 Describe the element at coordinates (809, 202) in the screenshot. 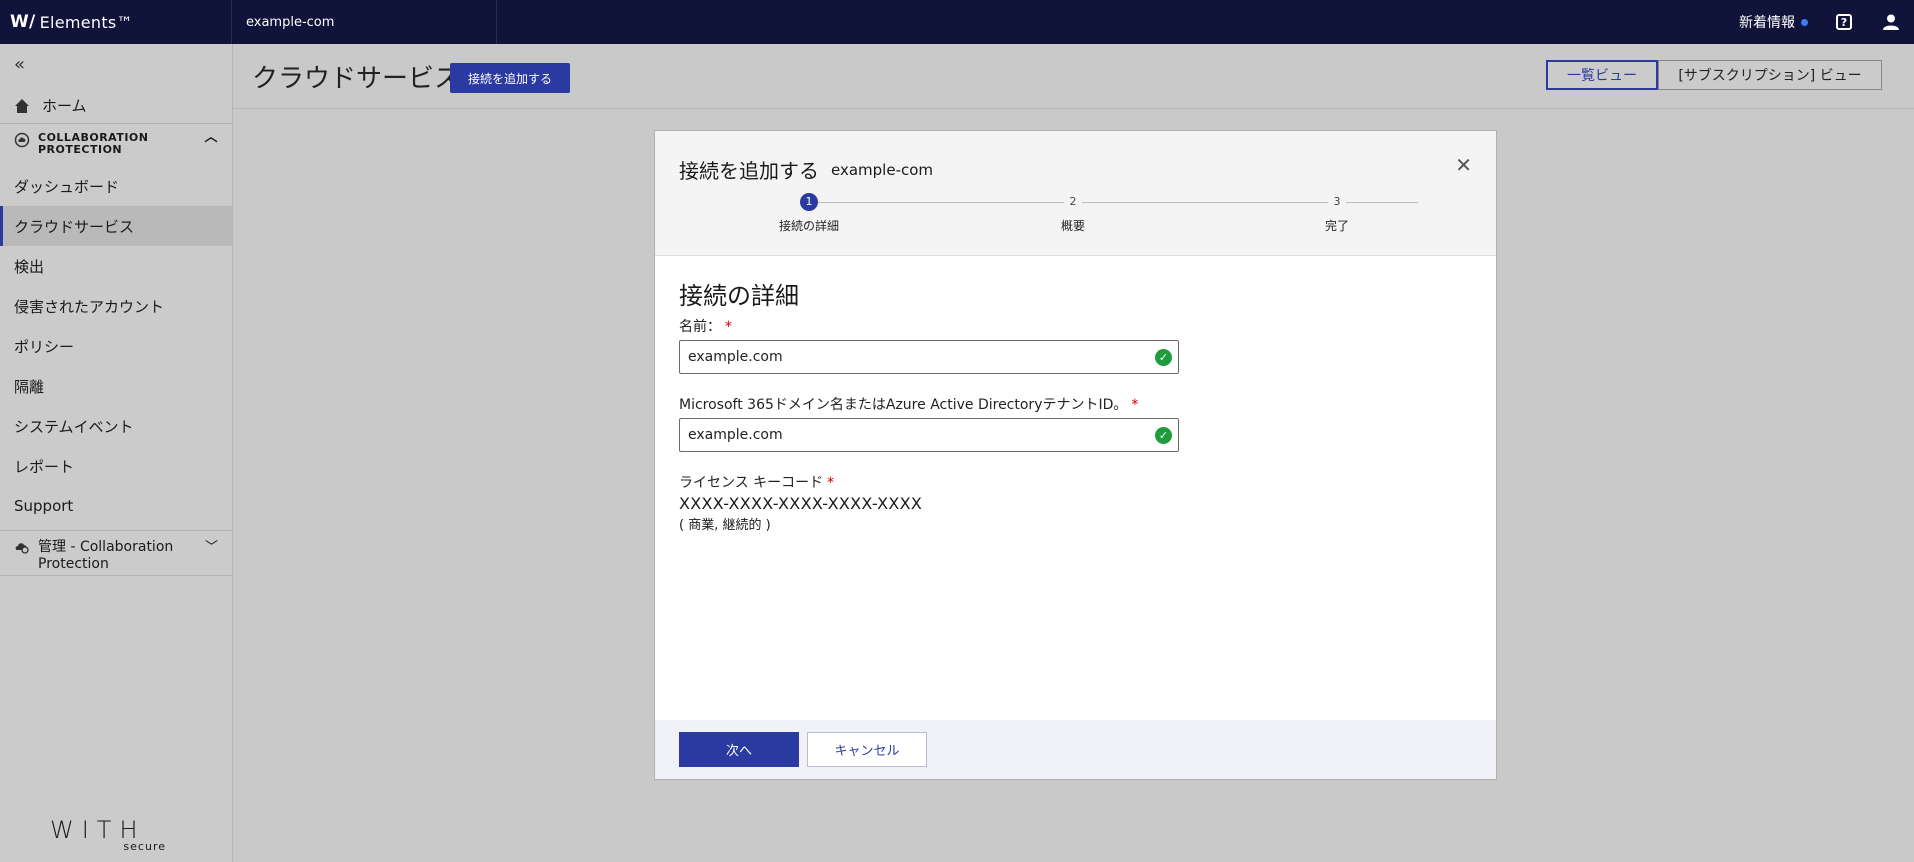

I see `step-number: 1` at that location.